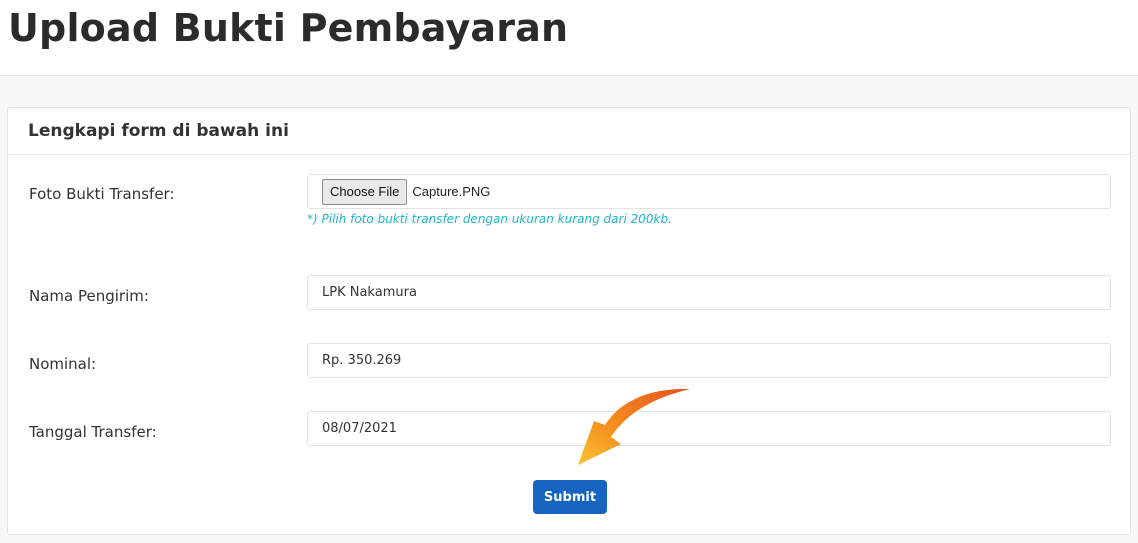 Image resolution: width=1138 pixels, height=543 pixels. Describe the element at coordinates (288, 28) in the screenshot. I see `page-title: Upload Bukti Pembayaran` at that location.